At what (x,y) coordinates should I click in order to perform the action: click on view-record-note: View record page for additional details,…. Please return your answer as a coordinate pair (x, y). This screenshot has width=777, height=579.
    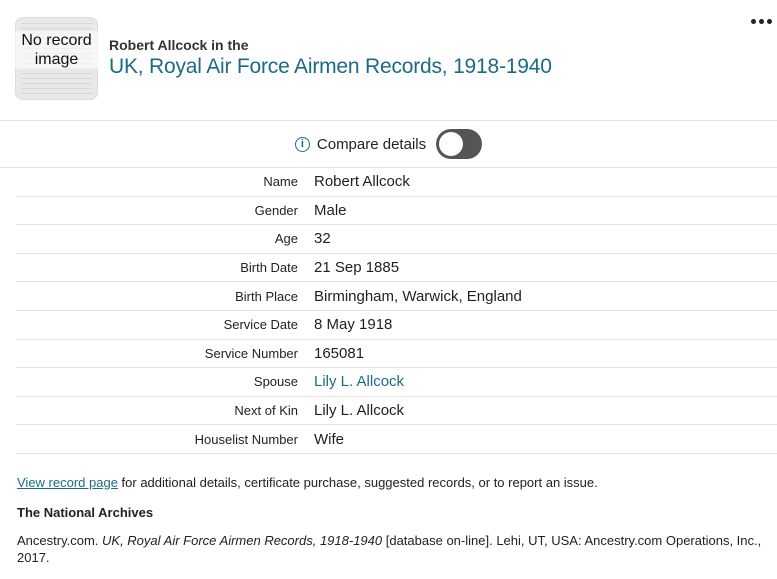
    Looking at the image, I should click on (307, 482).